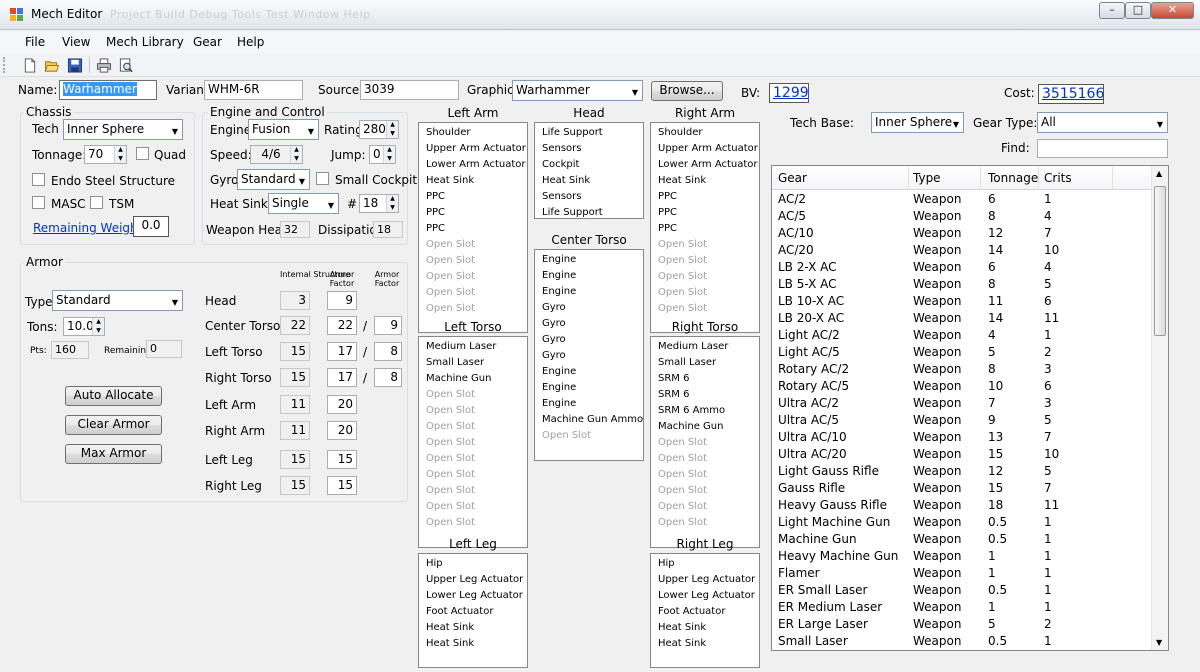 The height and width of the screenshot is (672, 1200). Describe the element at coordinates (962, 386) in the screenshot. I see `gear-row: Rotary AC/5 Weapon 10 6` at that location.